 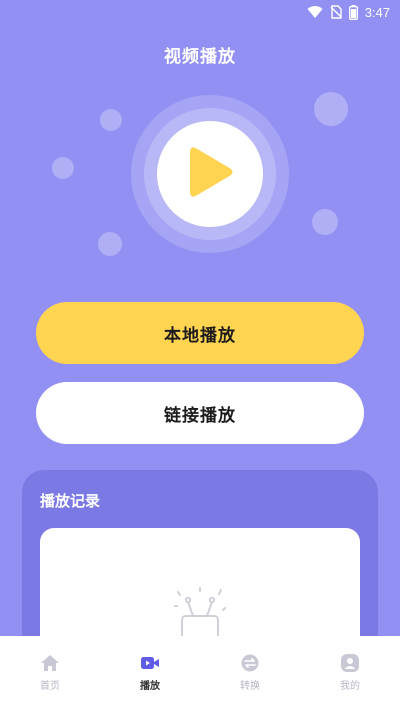 What do you see at coordinates (200, 57) in the screenshot?
I see `page-title: 视频播放` at bounding box center [200, 57].